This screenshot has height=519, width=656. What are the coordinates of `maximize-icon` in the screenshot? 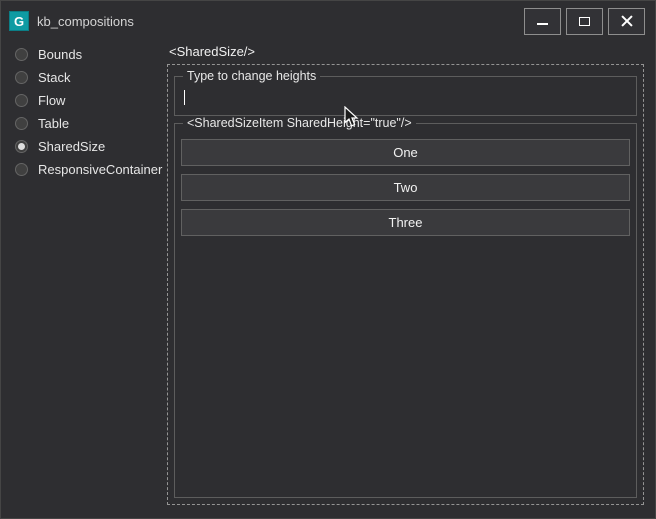 It's located at (584, 21).